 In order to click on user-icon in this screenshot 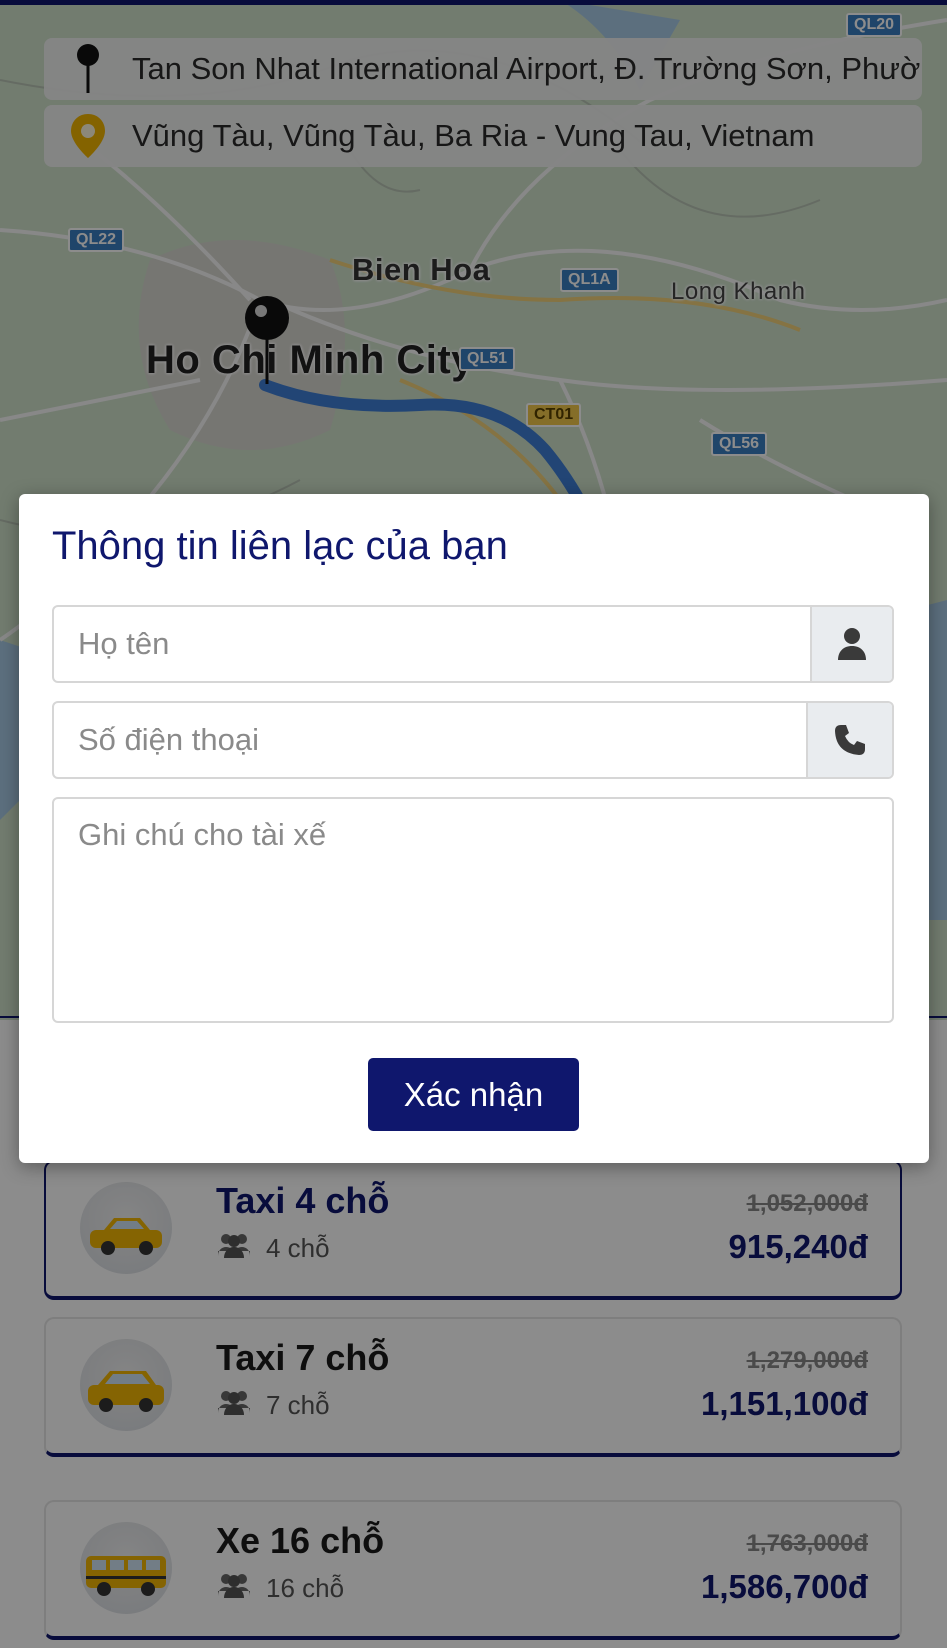, I will do `click(851, 644)`.